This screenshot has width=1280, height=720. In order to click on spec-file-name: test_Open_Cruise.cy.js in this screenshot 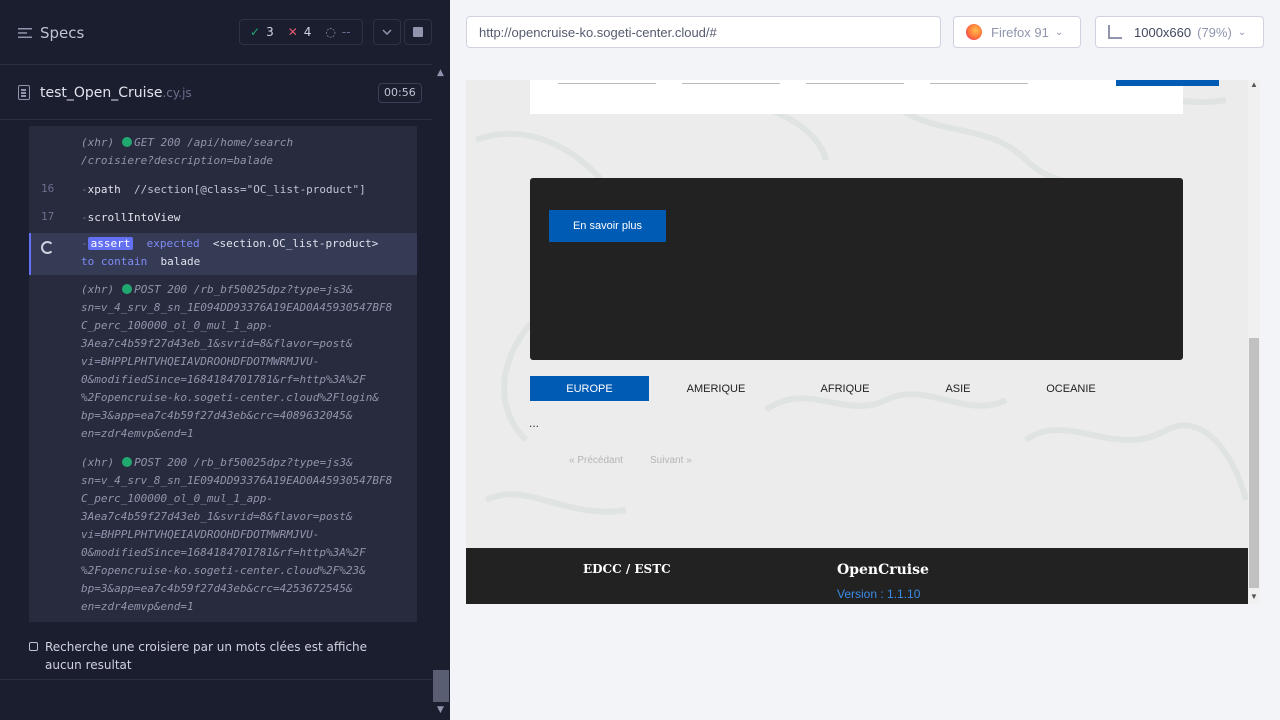, I will do `click(116, 93)`.